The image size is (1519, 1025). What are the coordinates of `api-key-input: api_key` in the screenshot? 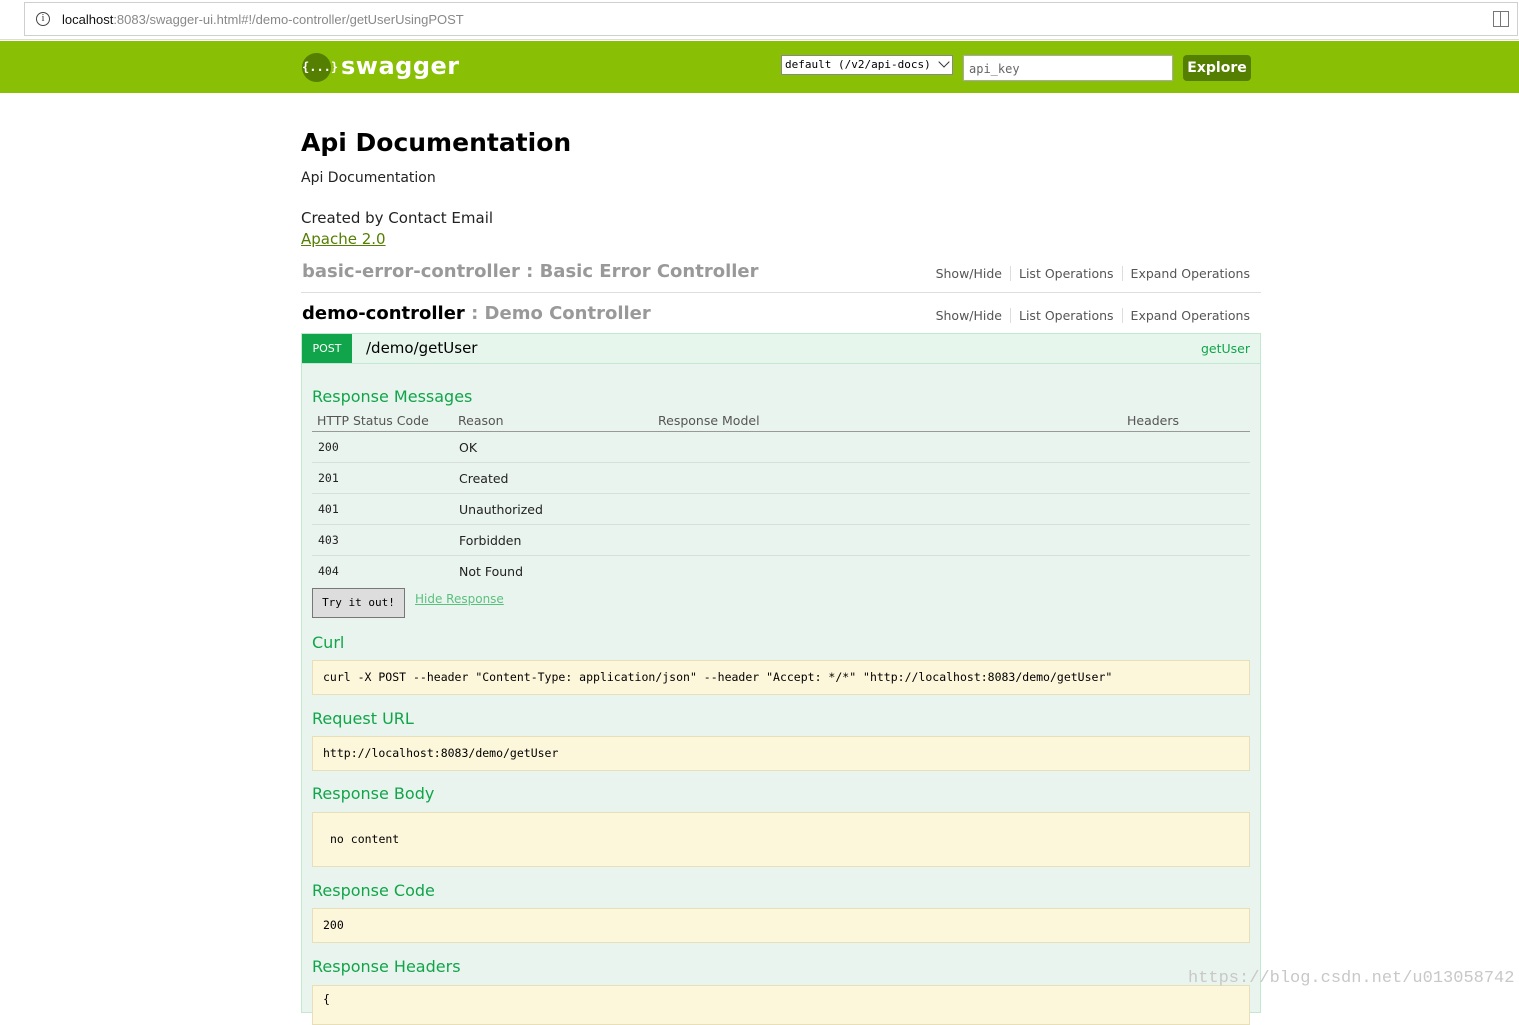 It's located at (1068, 68).